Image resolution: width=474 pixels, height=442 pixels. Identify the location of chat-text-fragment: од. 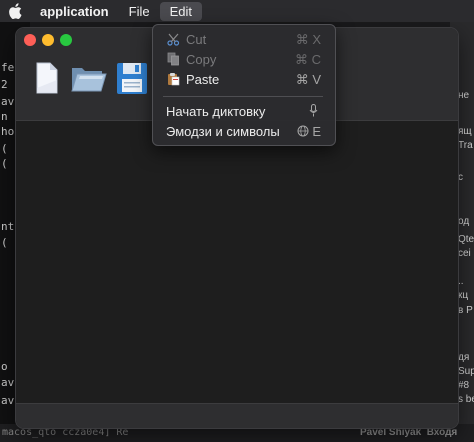
(464, 221).